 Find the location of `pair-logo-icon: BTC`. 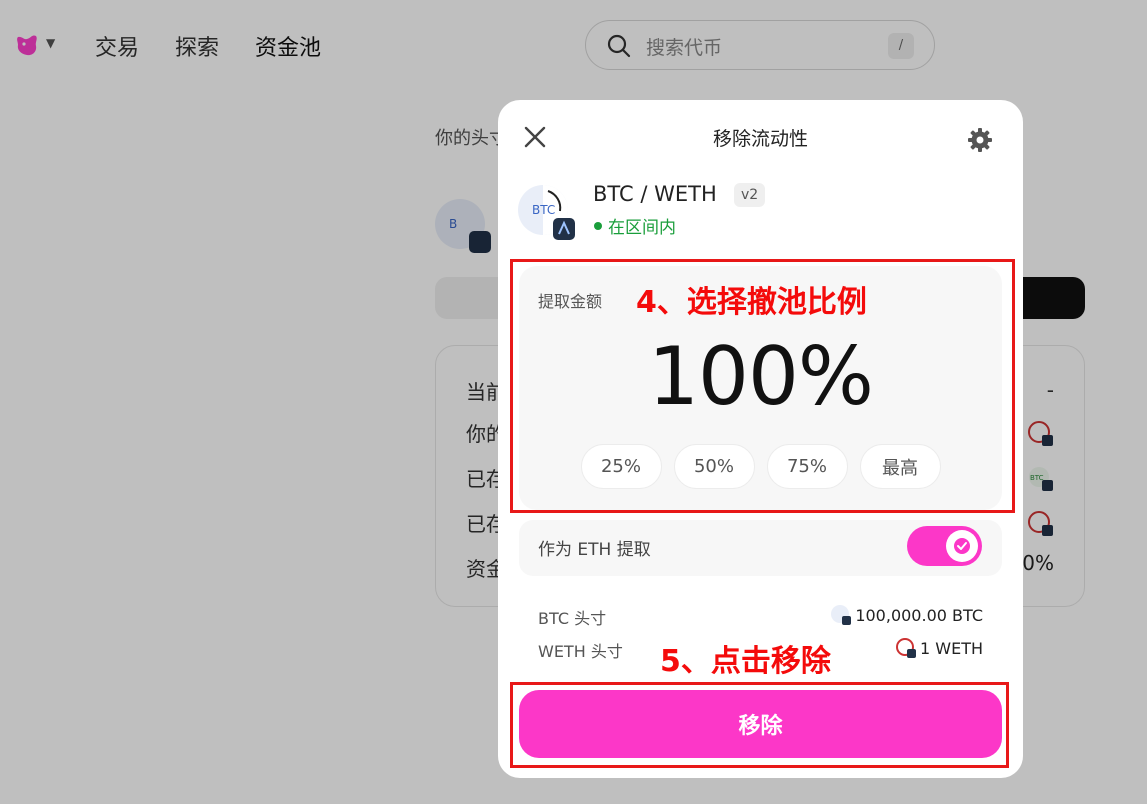

pair-logo-icon: BTC is located at coordinates (546, 212).